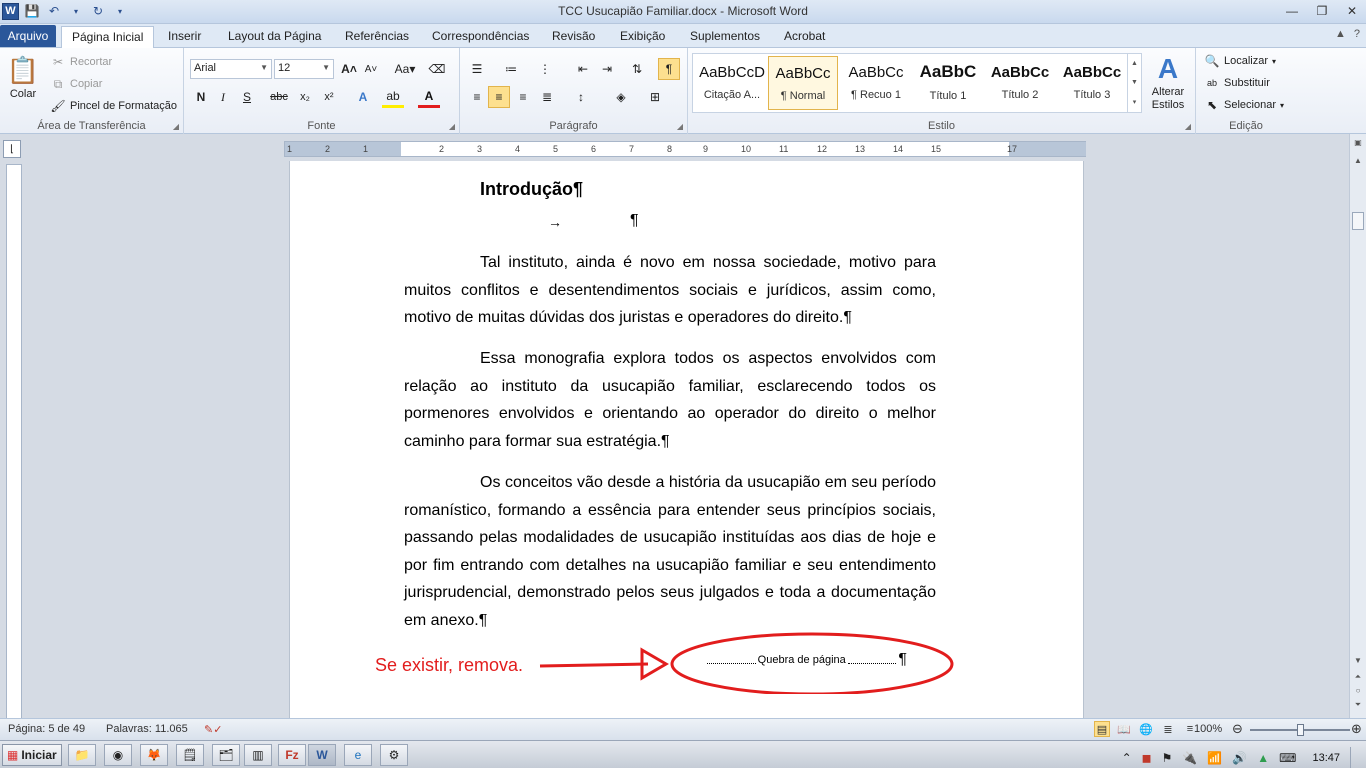 This screenshot has height=768, width=1366. I want to click on filezilla-icon: Fz, so click(292, 755).